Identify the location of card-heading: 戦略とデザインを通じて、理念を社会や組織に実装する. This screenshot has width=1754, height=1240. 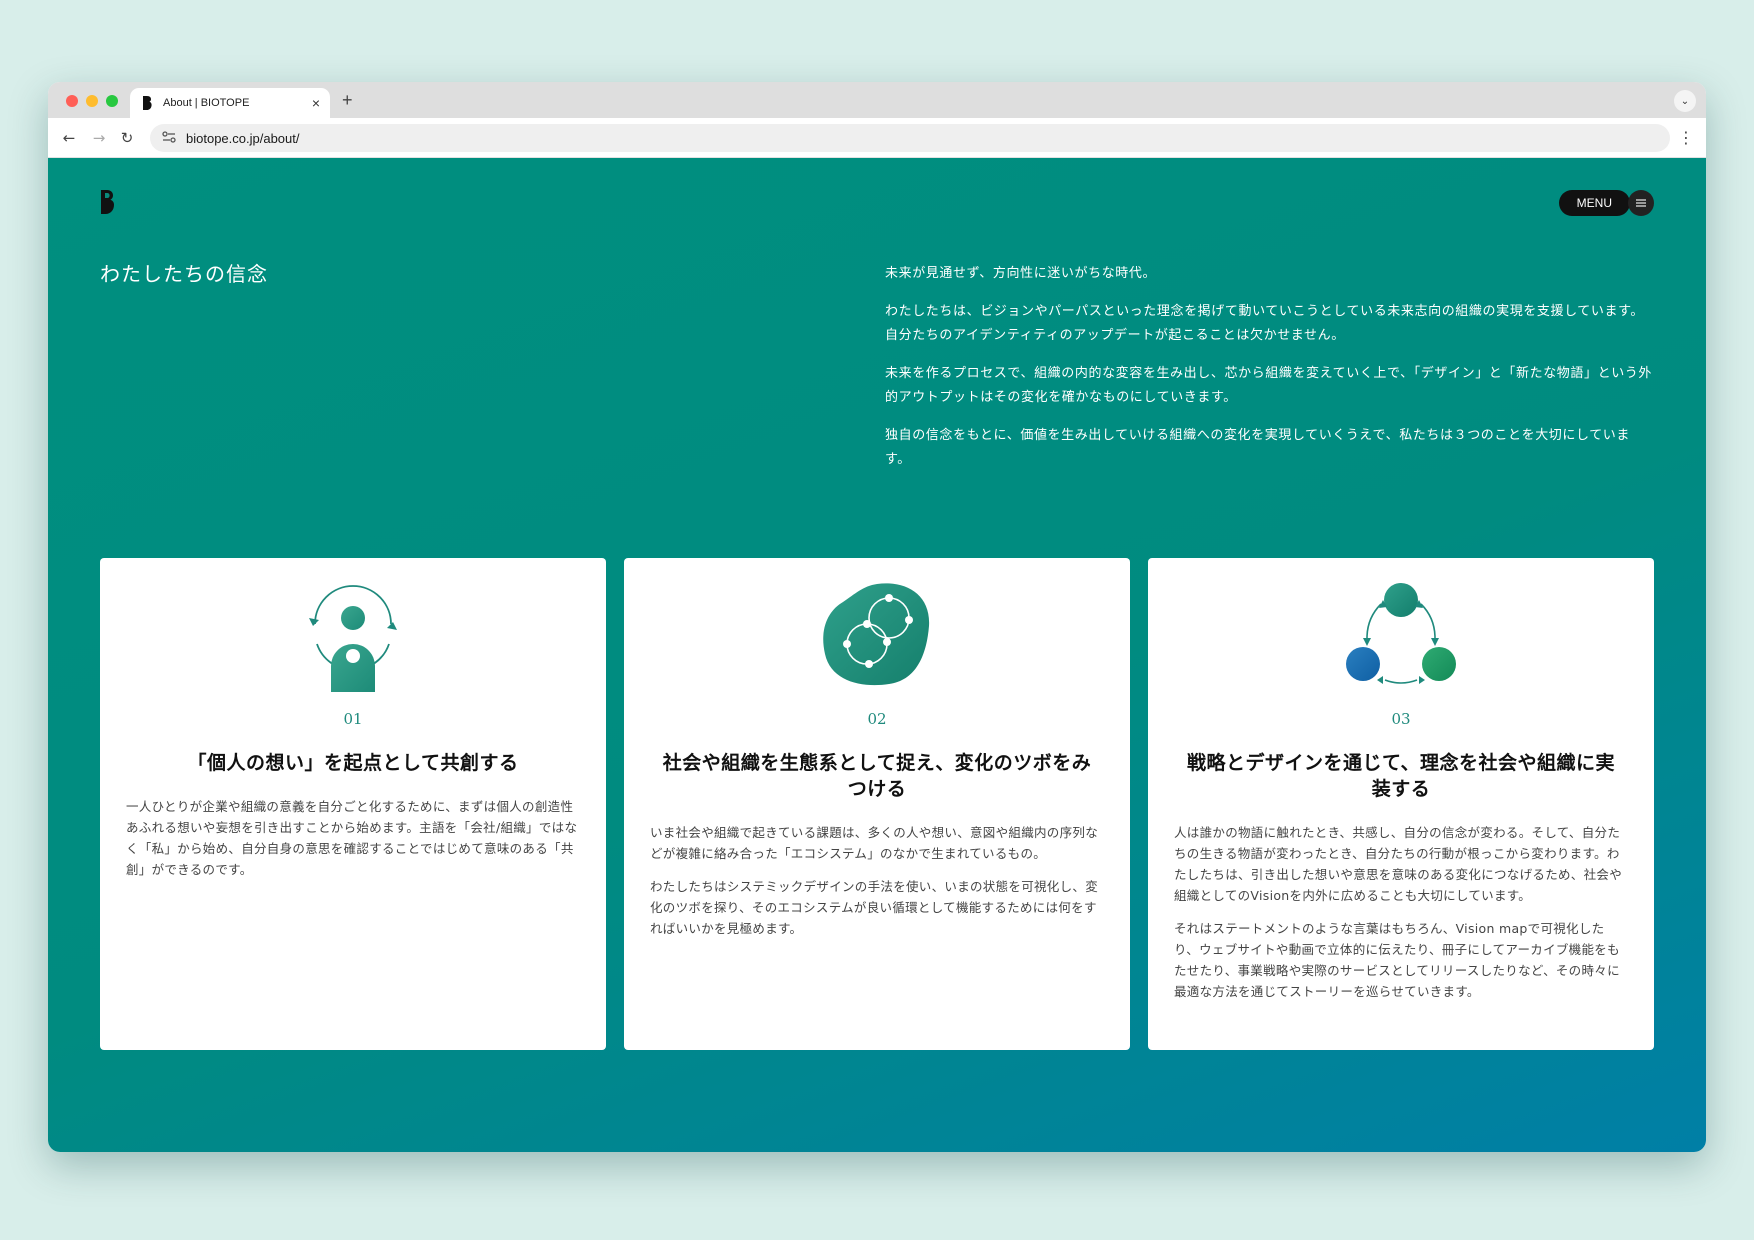
(1401, 776).